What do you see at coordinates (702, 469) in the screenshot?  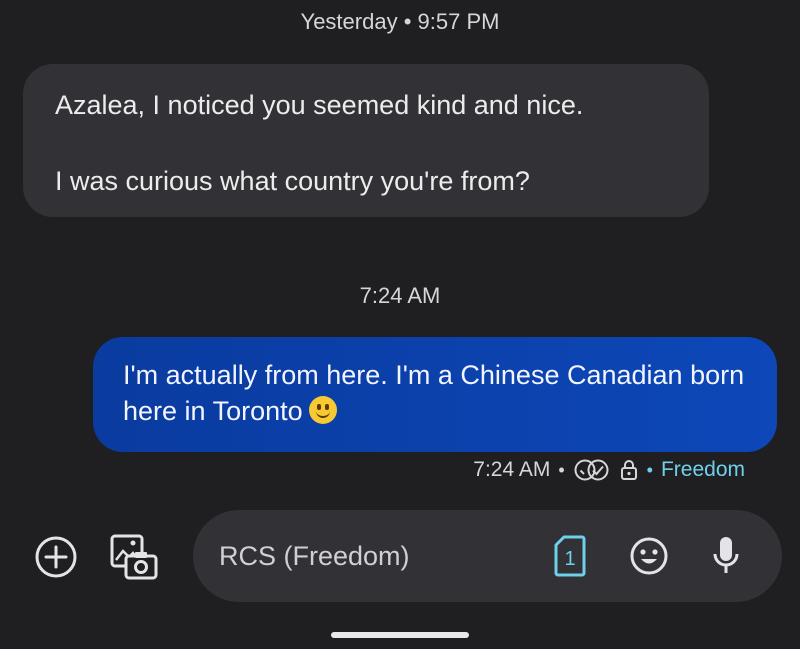 I see `carrier-label: Freedom` at bounding box center [702, 469].